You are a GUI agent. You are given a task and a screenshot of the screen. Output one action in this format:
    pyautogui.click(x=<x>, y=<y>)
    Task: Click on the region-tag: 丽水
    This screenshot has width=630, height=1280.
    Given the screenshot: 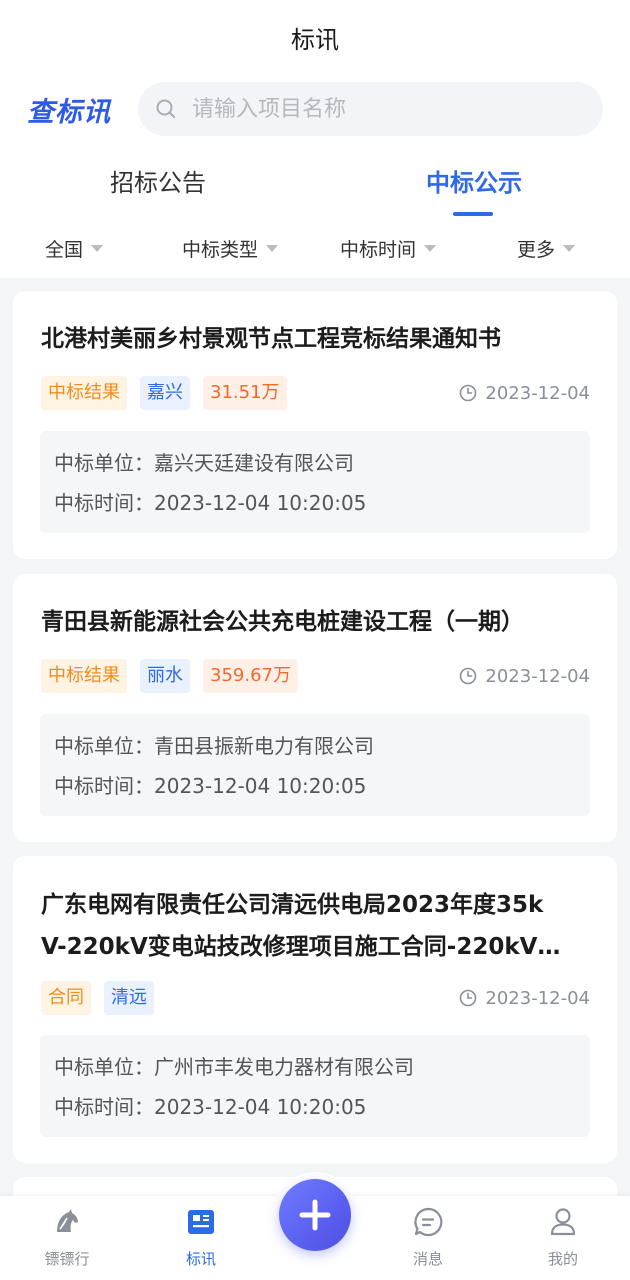 What is the action you would take?
    pyautogui.click(x=165, y=676)
    